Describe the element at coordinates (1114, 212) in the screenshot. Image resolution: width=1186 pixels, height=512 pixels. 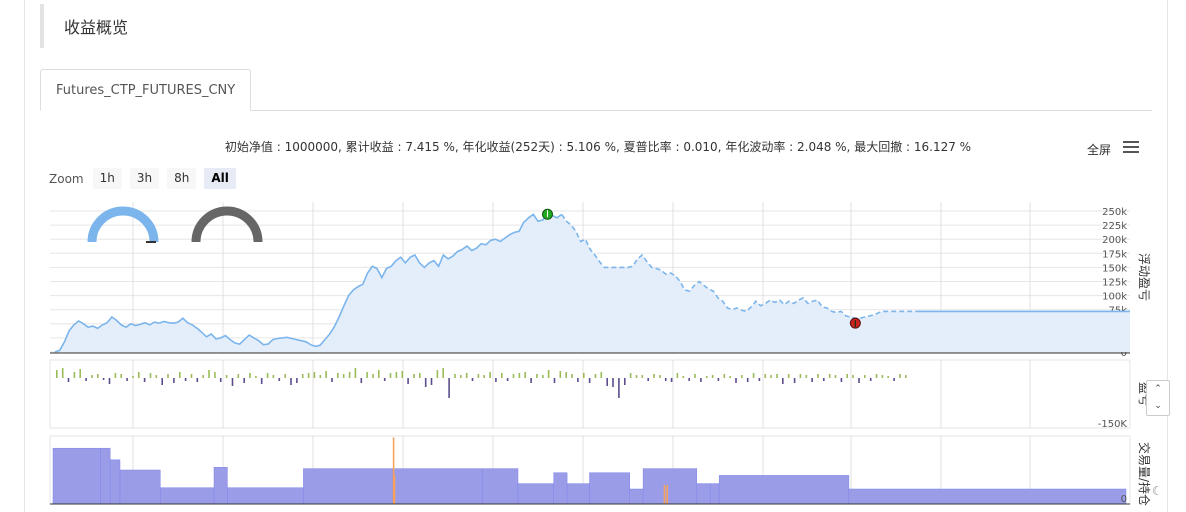
I see `equity-tick-label: 250k` at that location.